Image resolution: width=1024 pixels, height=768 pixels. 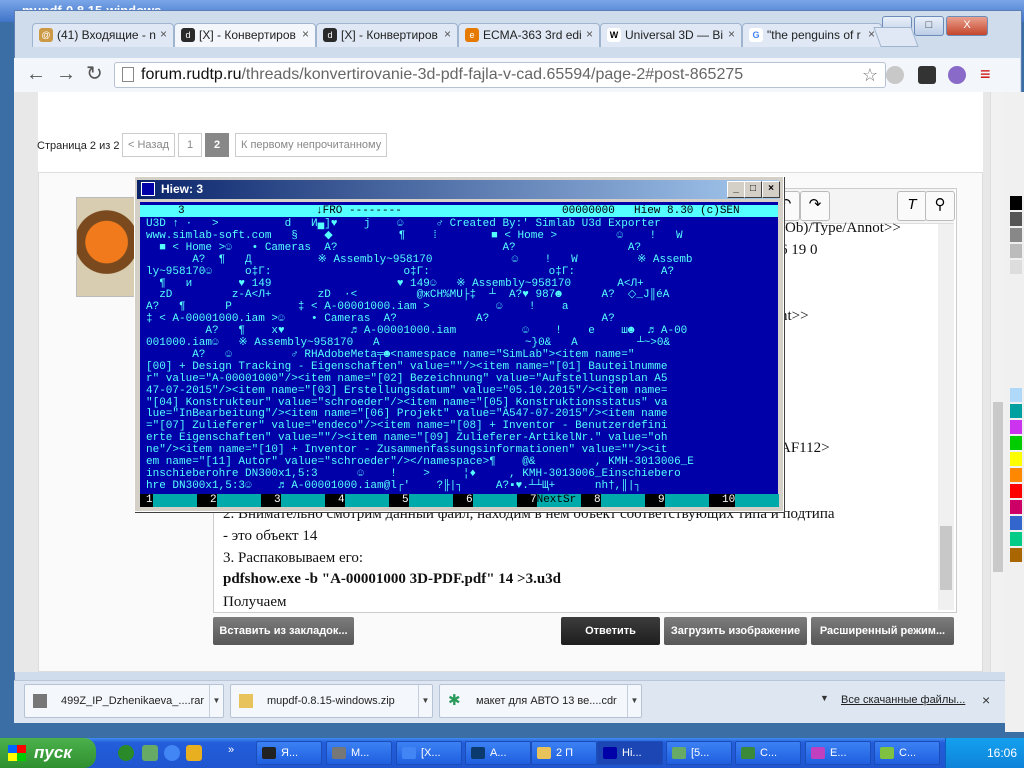 What do you see at coordinates (540, 701) in the screenshot?
I see `download-item: ✱ макет для АВТО 13 ве....cdr ▼` at bounding box center [540, 701].